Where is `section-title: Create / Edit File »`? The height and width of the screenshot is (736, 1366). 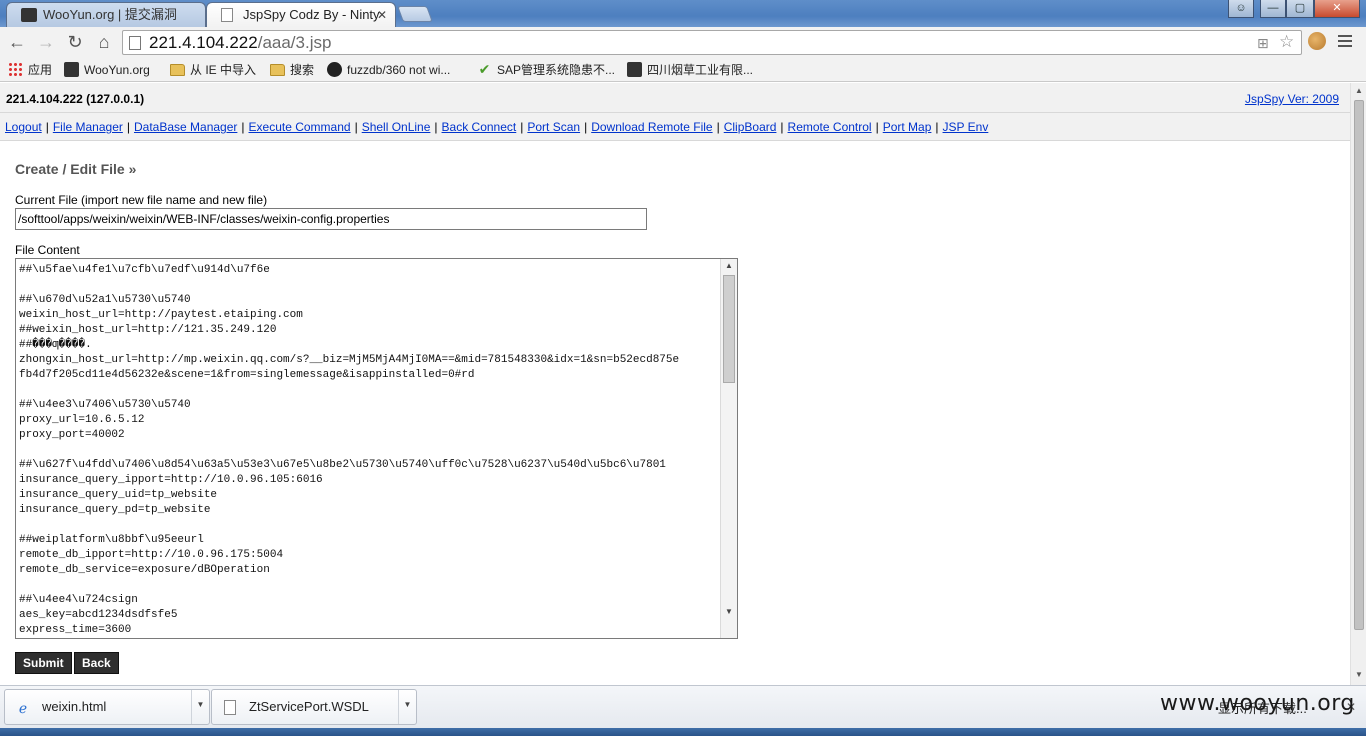 section-title: Create / Edit File » is located at coordinates (76, 169).